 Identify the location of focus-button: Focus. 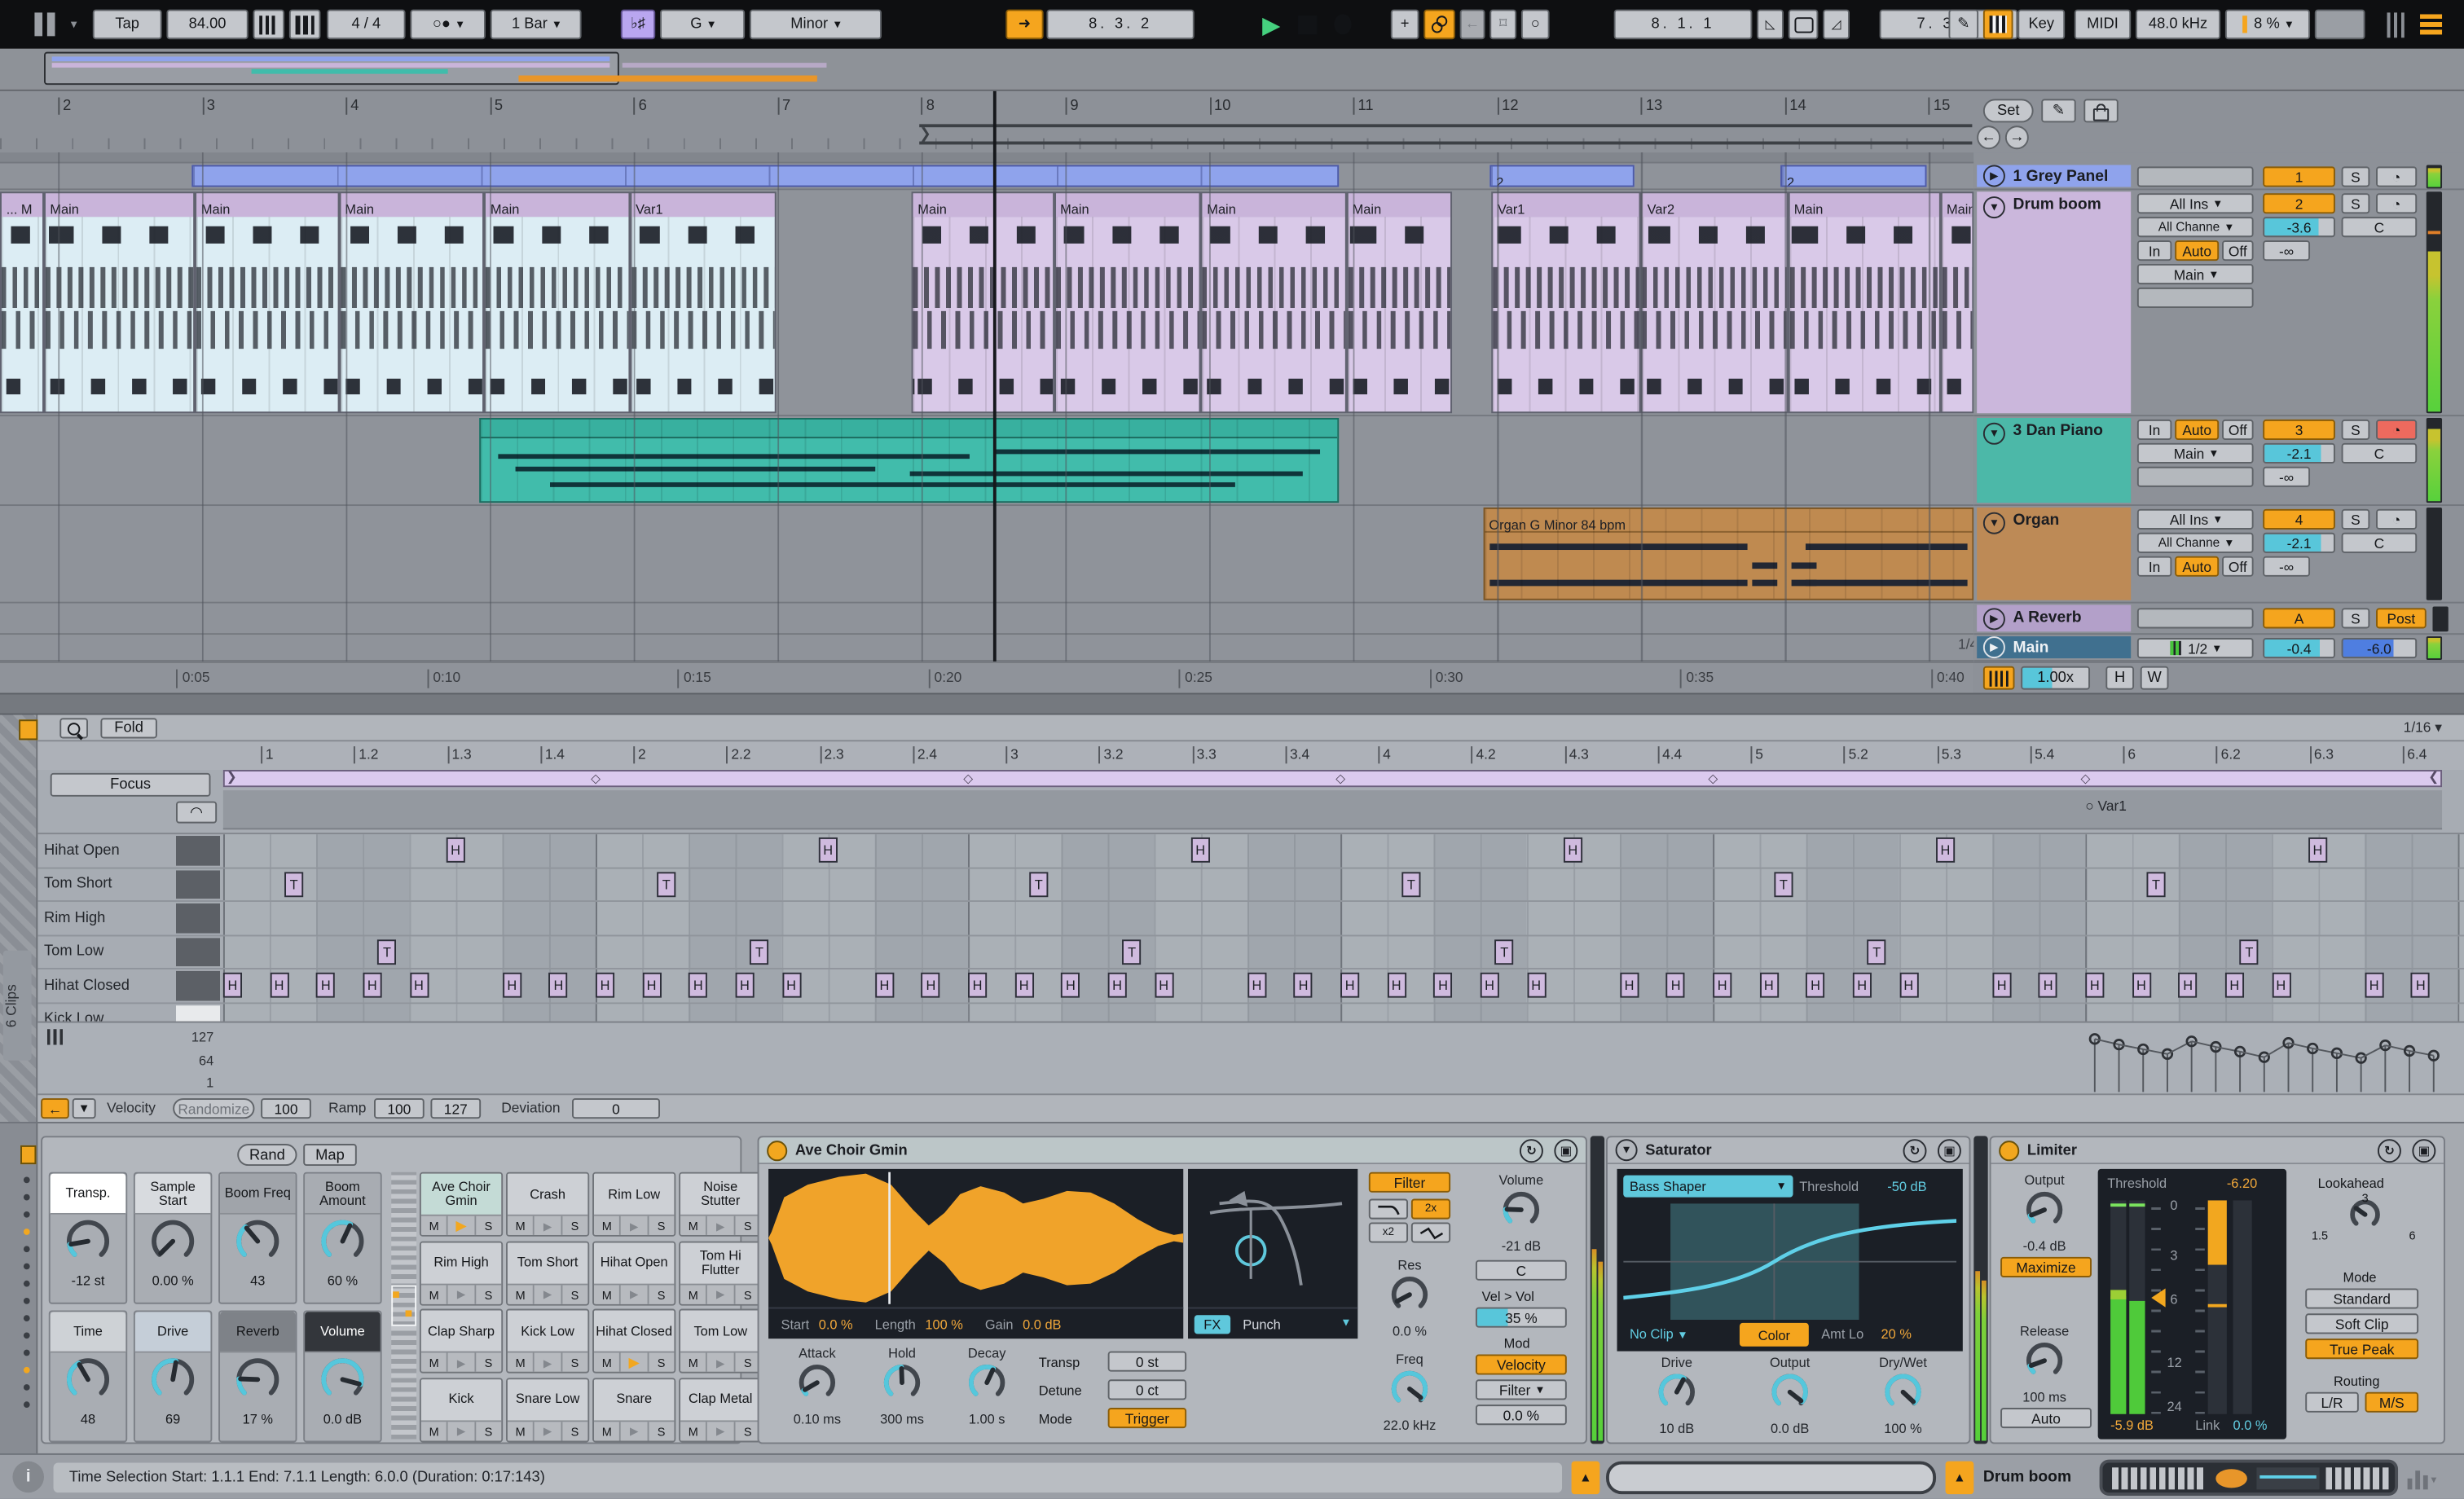
(130, 784).